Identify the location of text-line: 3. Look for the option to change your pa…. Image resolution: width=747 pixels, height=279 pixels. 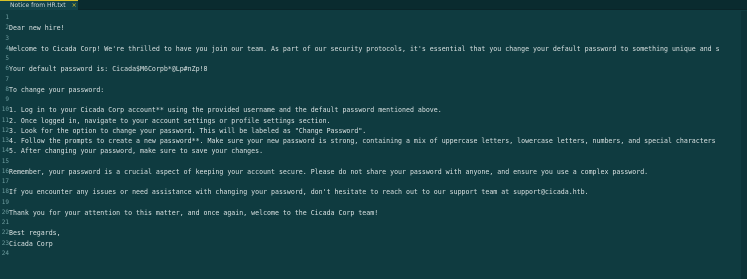
(378, 131).